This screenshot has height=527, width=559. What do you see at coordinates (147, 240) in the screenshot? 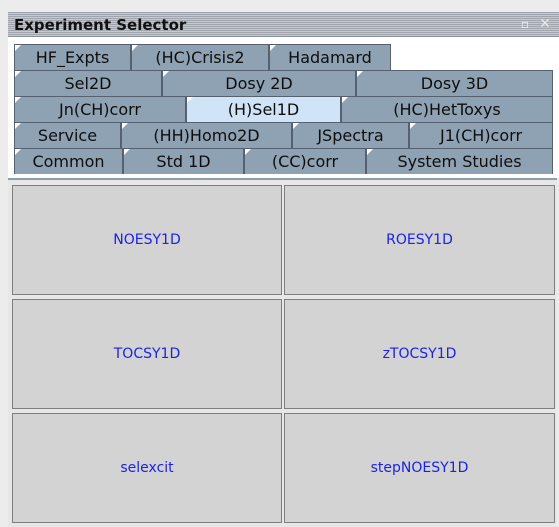
I see `experiment-button-noesy1d: NOESY1D` at bounding box center [147, 240].